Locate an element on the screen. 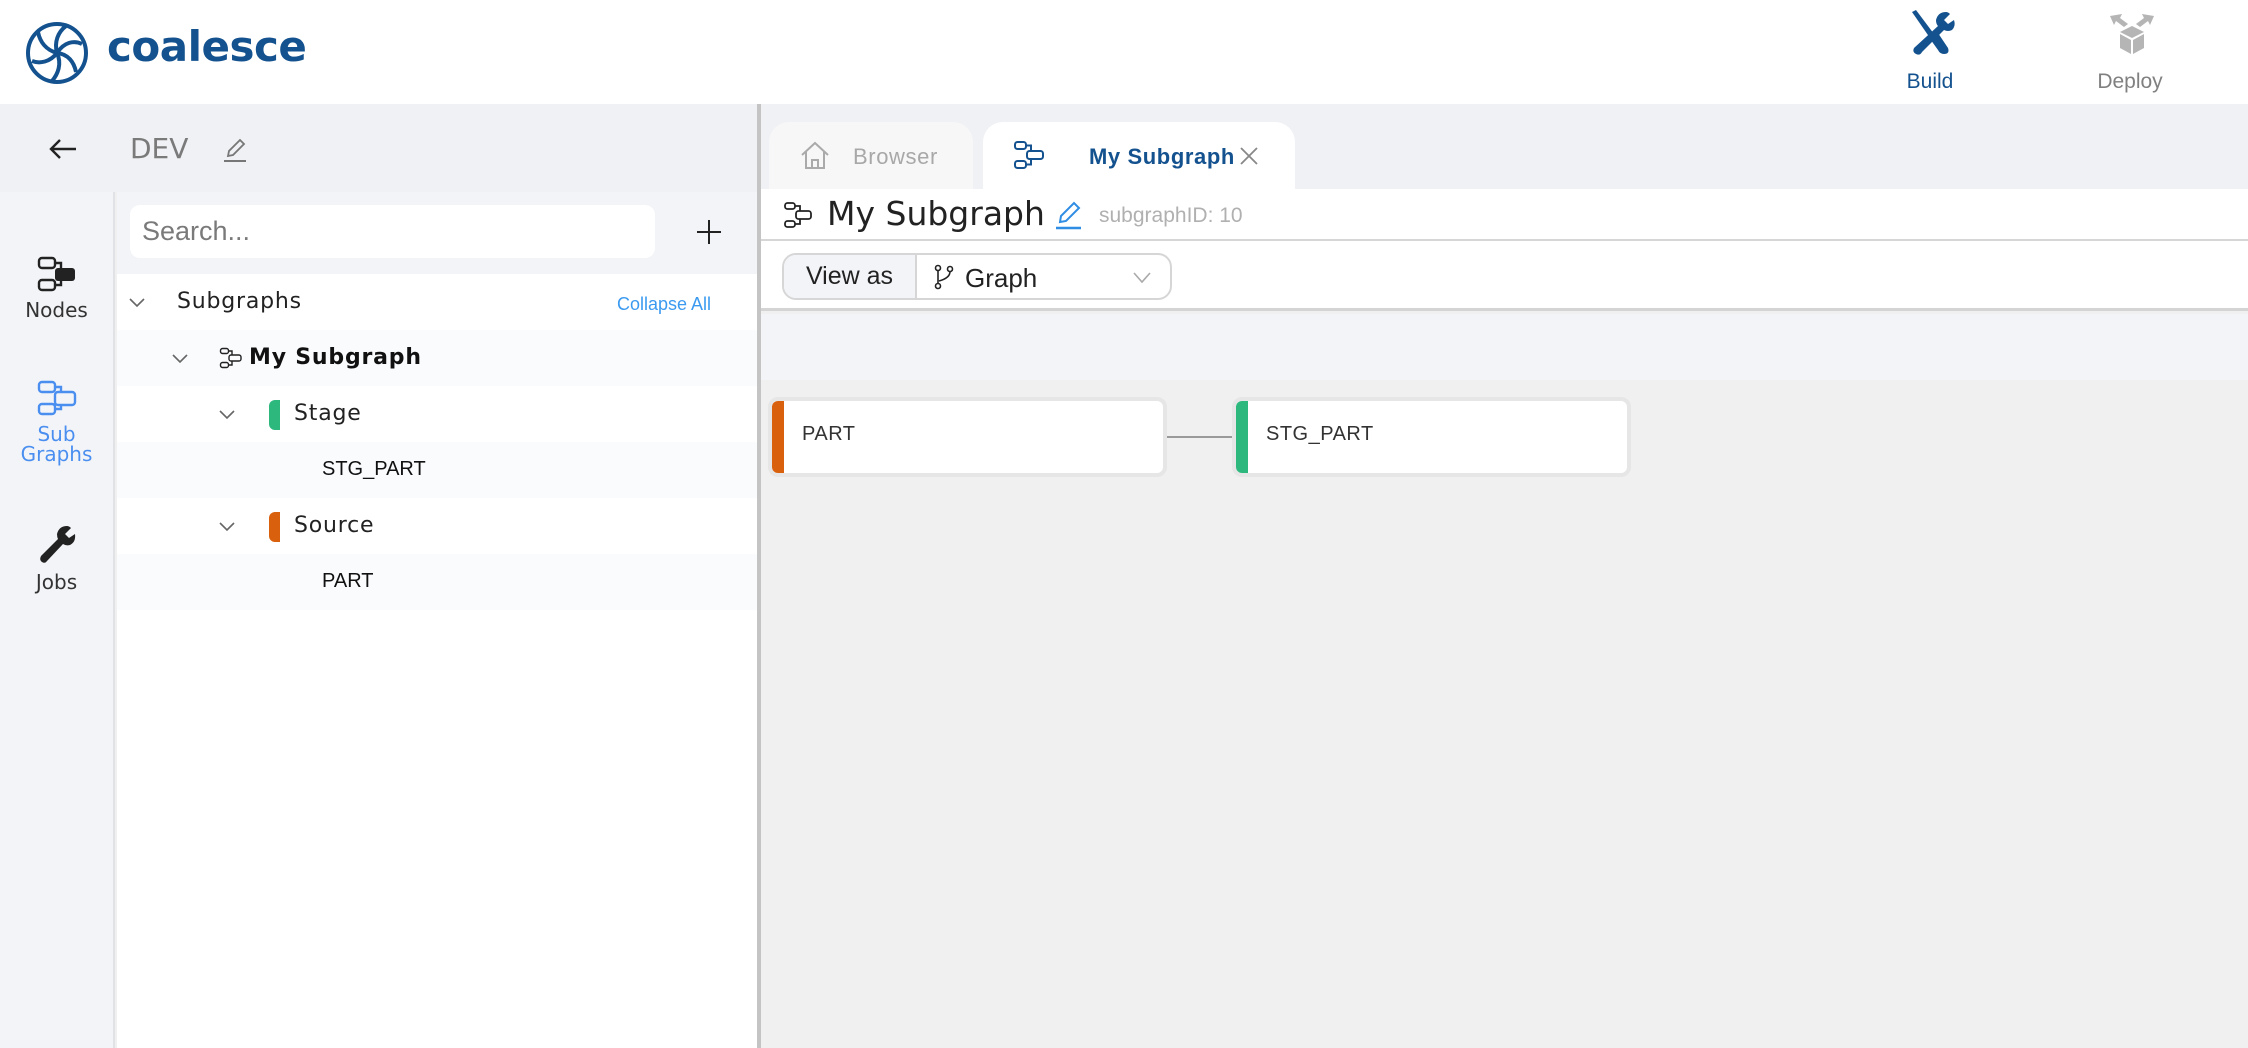 The image size is (2248, 1048). search-area is located at coordinates (437, 233).